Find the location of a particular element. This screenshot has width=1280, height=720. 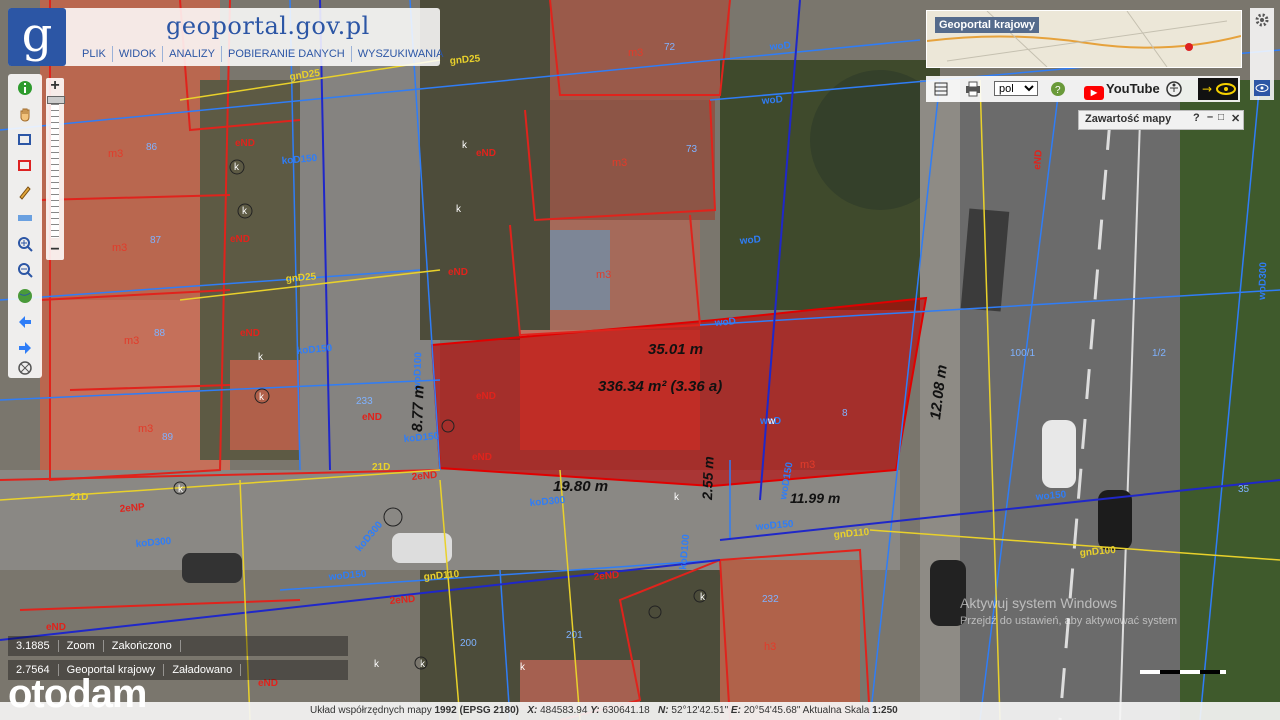

select-rectangle-icon is located at coordinates (25, 140).